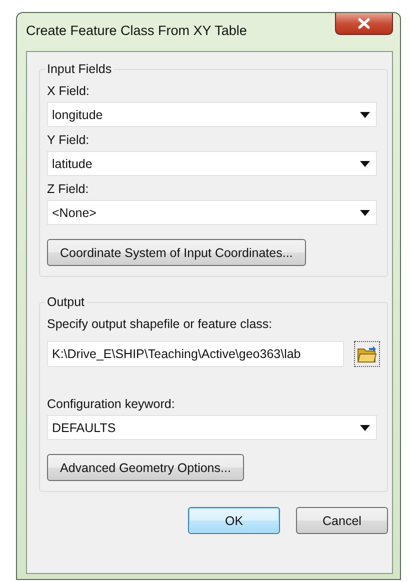 The image size is (409, 582). What do you see at coordinates (160, 324) in the screenshot?
I see `field-label: Specify output shapefile or feature class:` at bounding box center [160, 324].